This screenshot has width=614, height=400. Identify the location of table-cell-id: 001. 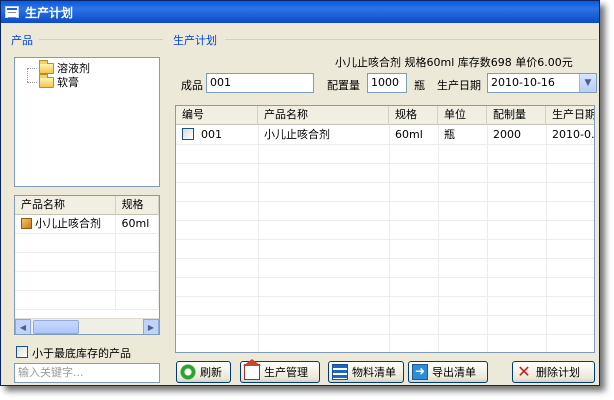
(217, 135).